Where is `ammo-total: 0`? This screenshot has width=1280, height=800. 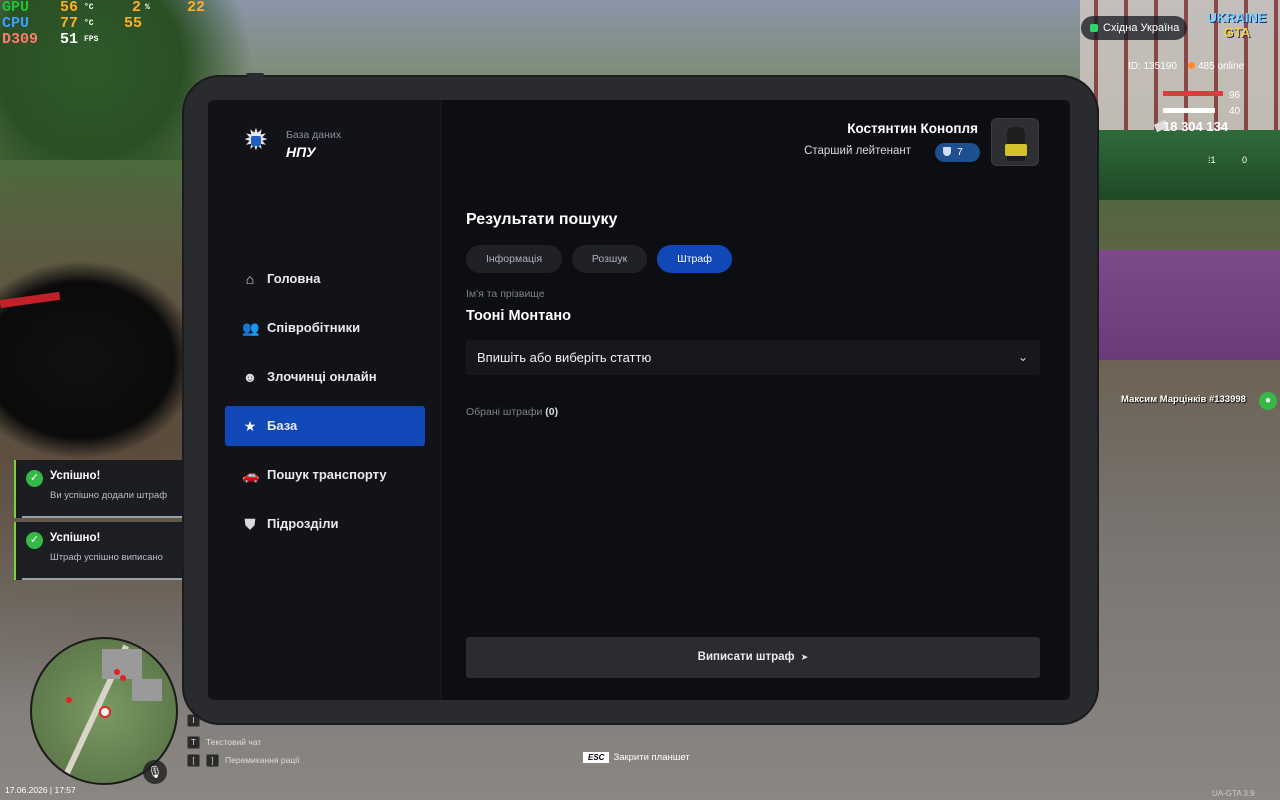
ammo-total: 0 is located at coordinates (1245, 160).